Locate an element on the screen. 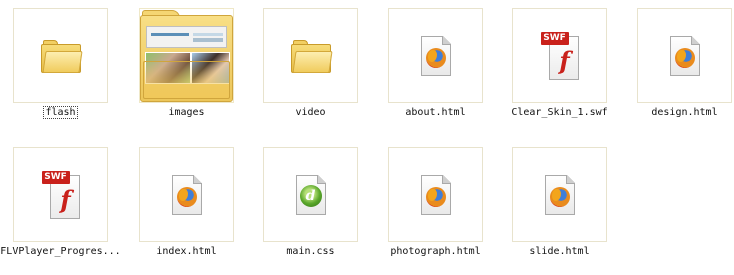 The height and width of the screenshot is (275, 734). file-item-flash: flash is located at coordinates (62, 67).